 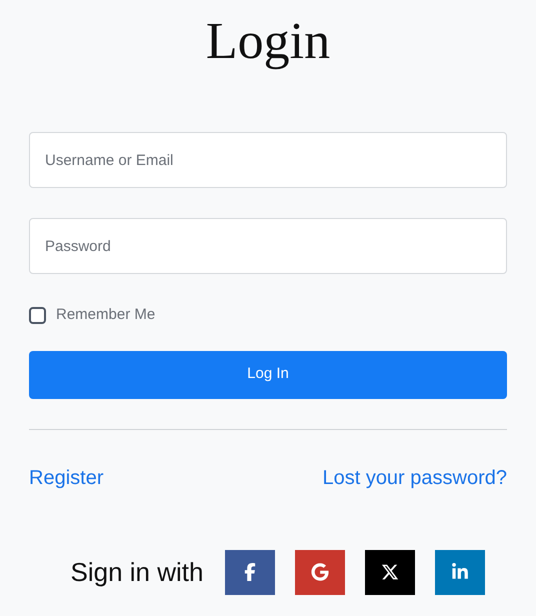 I want to click on lost-password-link: Lost your password?, so click(x=414, y=477).